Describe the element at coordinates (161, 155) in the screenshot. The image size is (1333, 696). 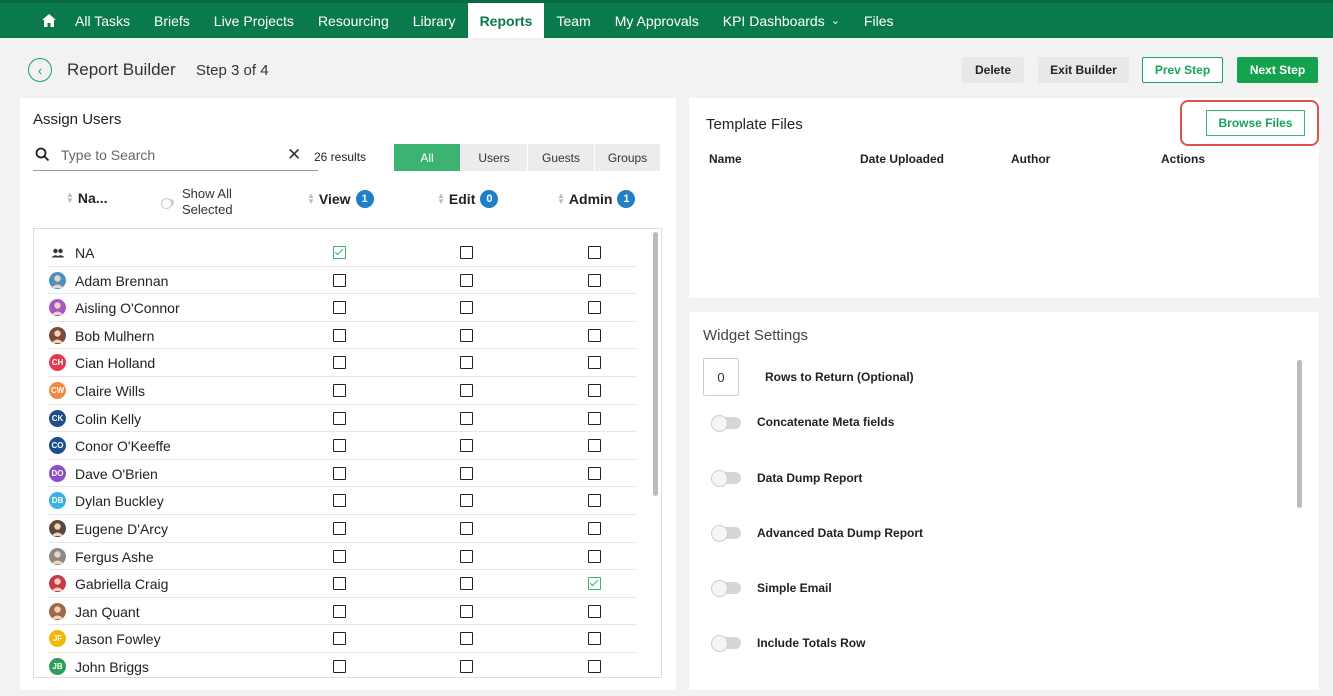
I see `search-input` at that location.